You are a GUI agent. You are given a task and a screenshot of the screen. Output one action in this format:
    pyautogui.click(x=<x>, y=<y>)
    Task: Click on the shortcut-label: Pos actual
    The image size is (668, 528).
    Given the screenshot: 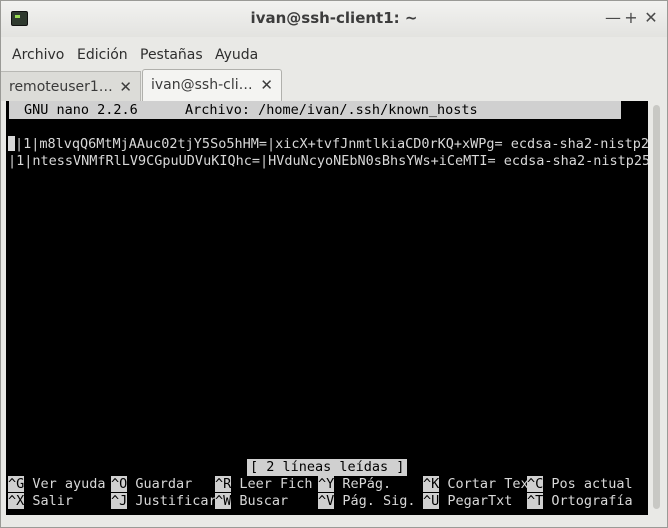 What is the action you would take?
    pyautogui.click(x=588, y=484)
    